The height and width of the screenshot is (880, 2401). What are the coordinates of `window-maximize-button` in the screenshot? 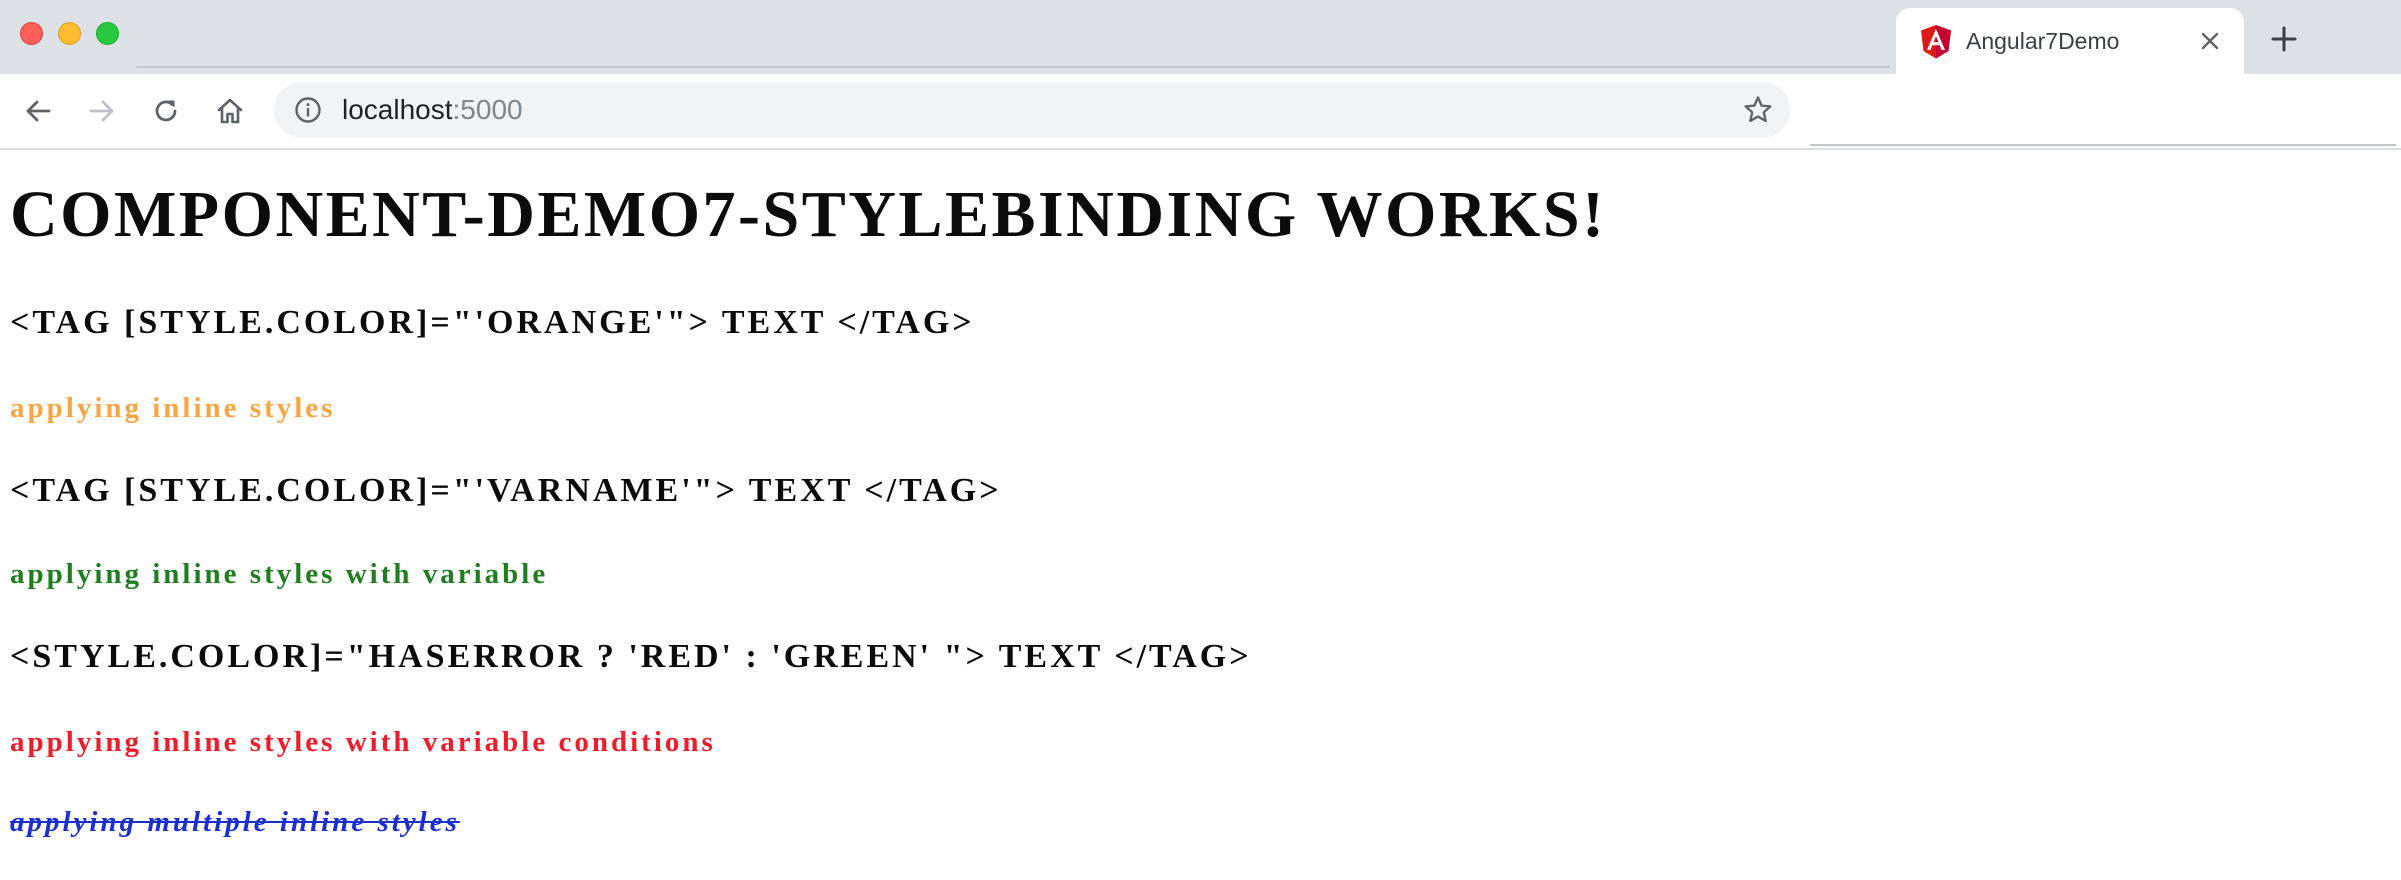 It's located at (107, 33).